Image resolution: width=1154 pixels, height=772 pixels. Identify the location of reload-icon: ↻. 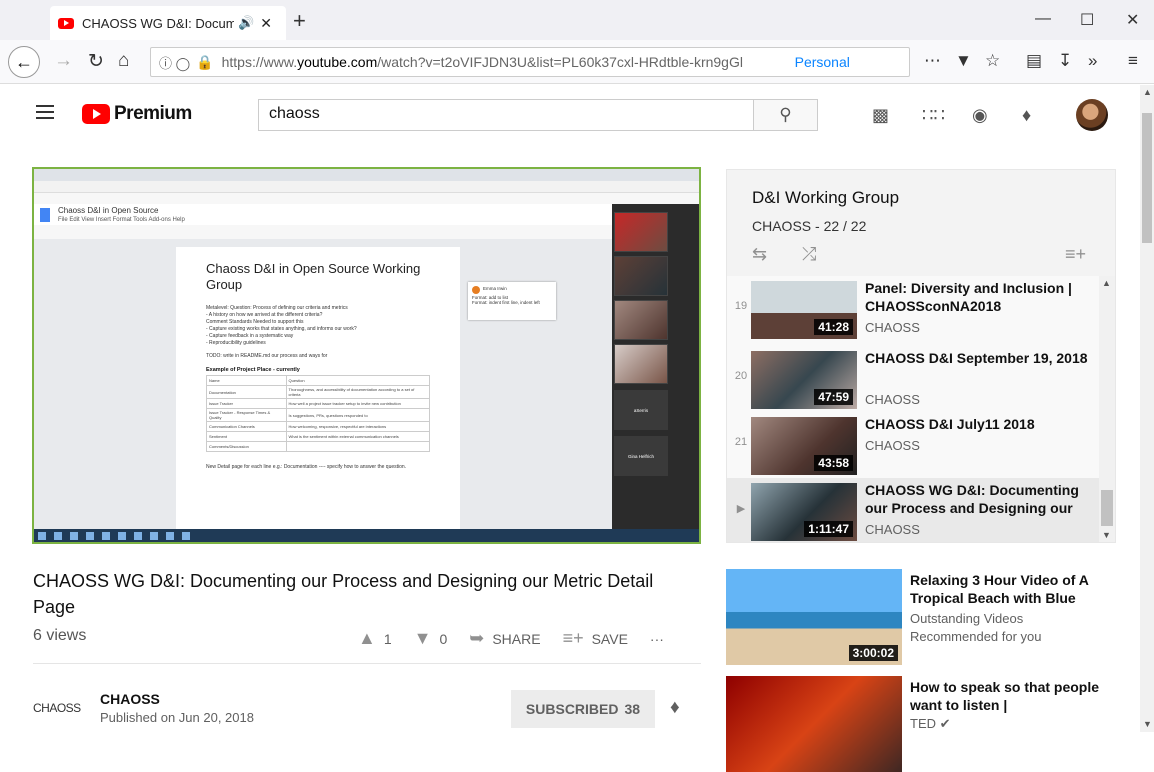
(96, 61).